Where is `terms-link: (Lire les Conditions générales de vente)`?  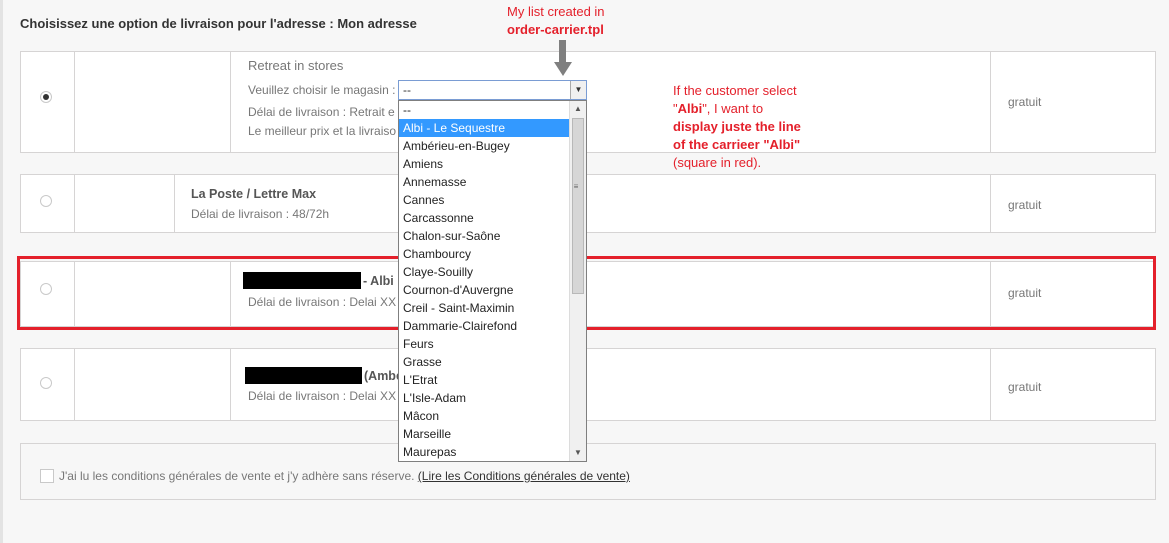 terms-link: (Lire les Conditions générales de vente) is located at coordinates (524, 476).